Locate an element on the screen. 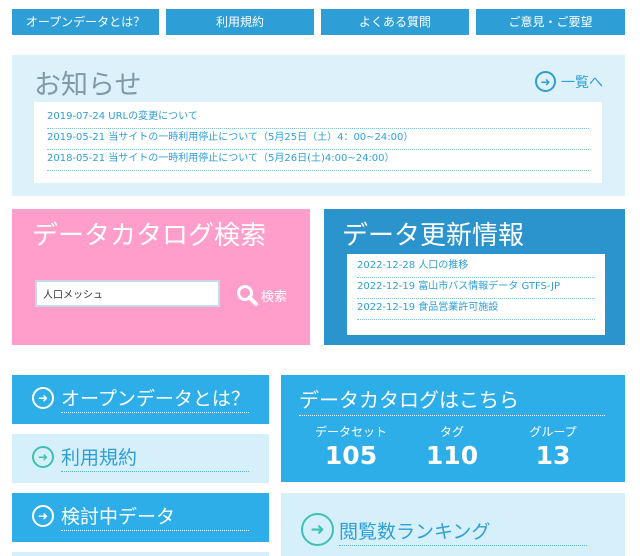  nav-feedback: ご意見・ご要望 is located at coordinates (550, 22).